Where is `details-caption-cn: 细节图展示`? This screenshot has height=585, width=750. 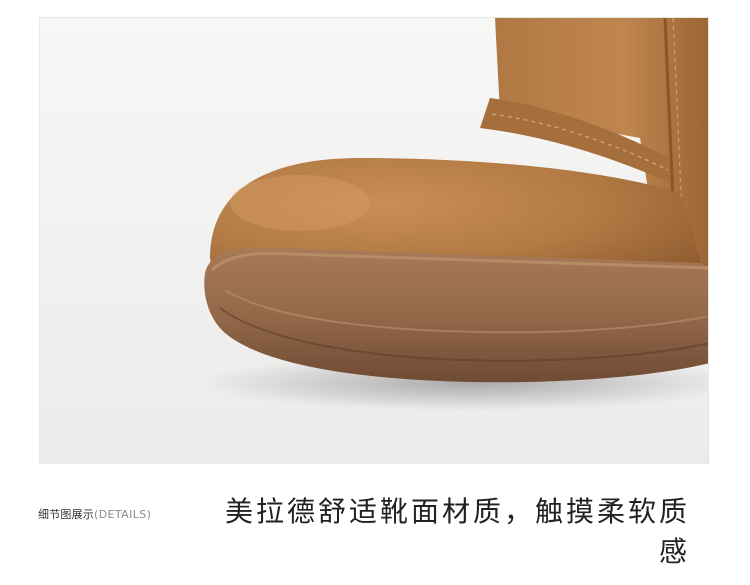 details-caption-cn: 细节图展示 is located at coordinates (66, 514).